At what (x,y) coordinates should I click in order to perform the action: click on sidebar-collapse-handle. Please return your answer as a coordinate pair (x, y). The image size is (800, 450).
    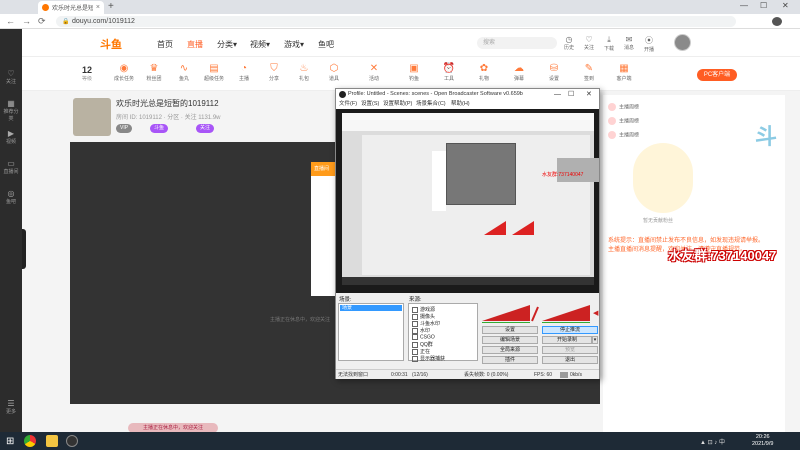
    Looking at the image, I should click on (24, 249).